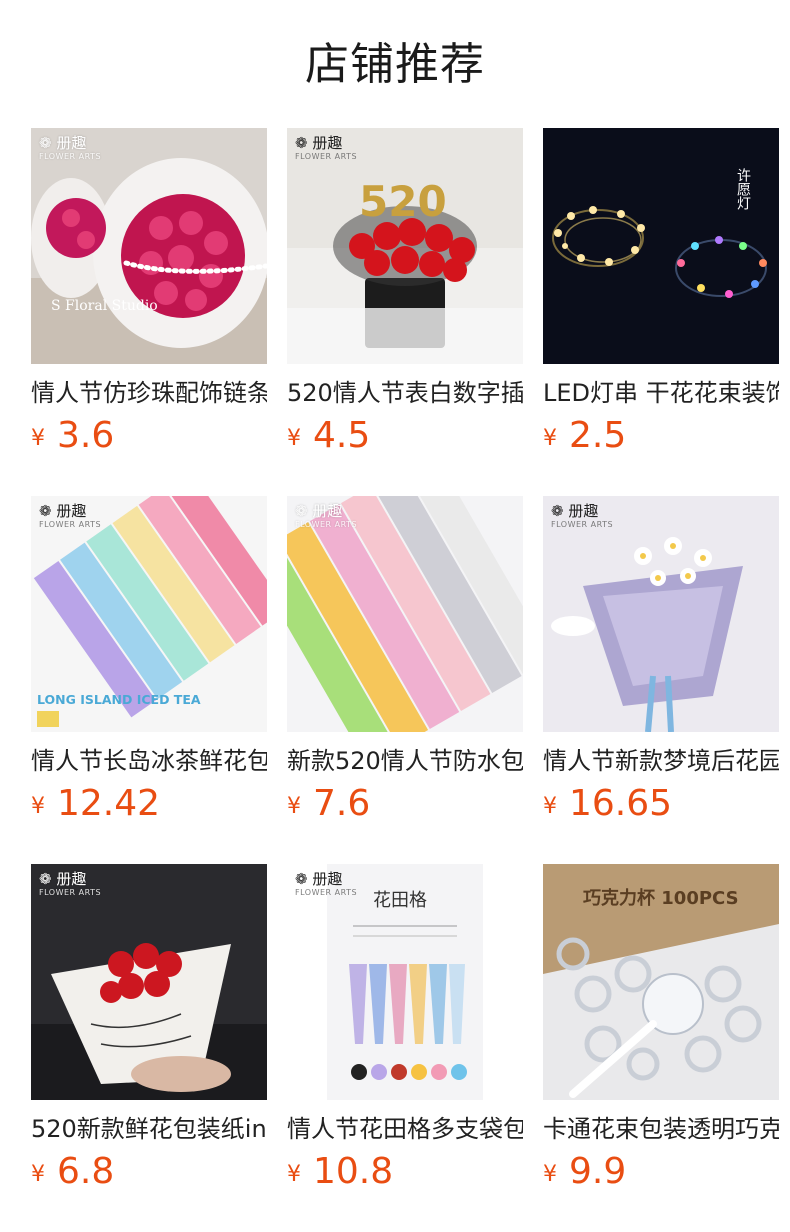  What do you see at coordinates (149, 761) in the screenshot?
I see `product-title: 情人节长岛冰茶鲜花包装纸` at bounding box center [149, 761].